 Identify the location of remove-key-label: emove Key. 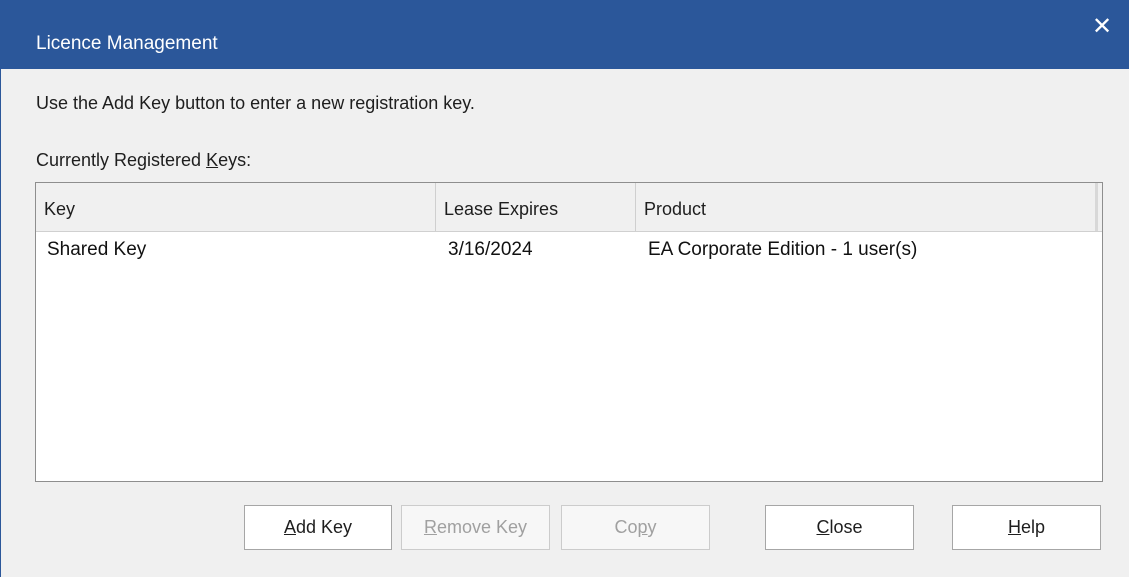
(482, 527).